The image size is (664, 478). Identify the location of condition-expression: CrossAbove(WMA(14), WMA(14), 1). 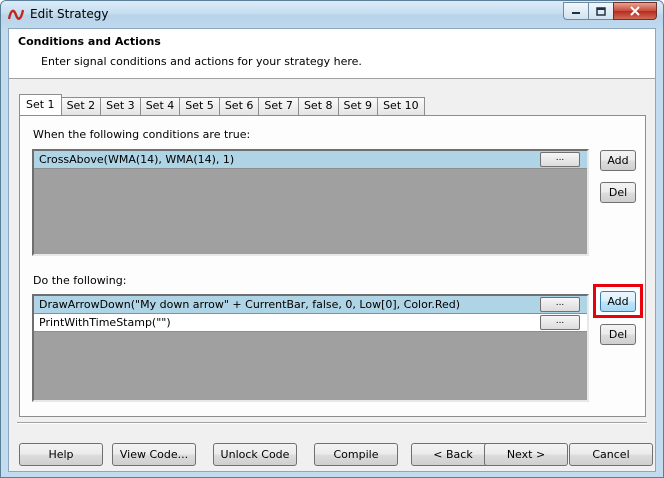
(137, 159).